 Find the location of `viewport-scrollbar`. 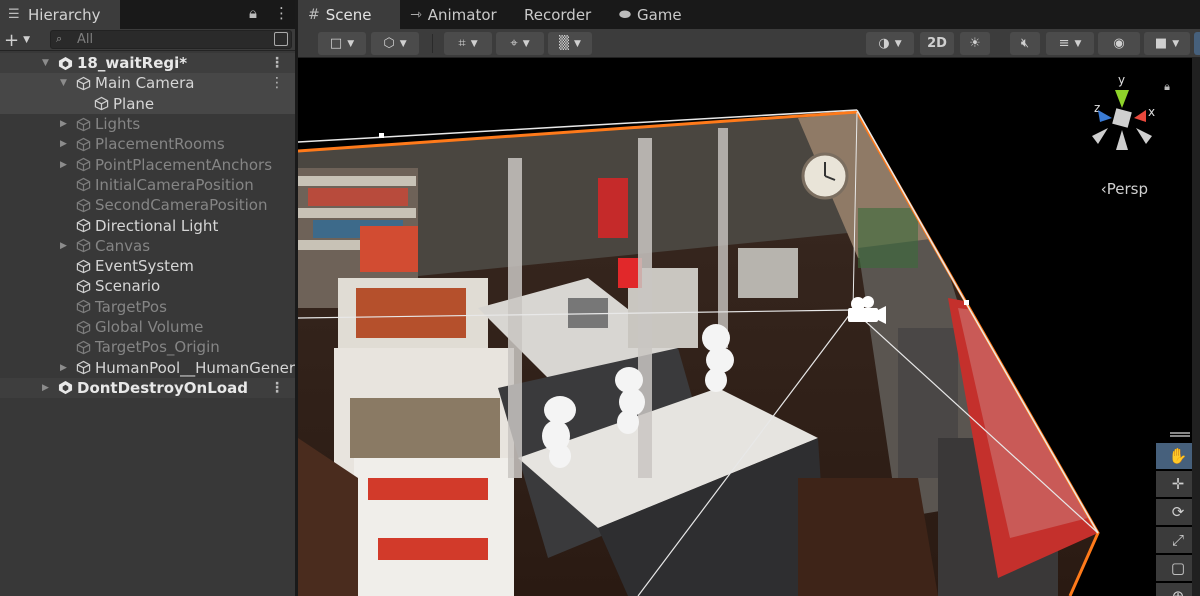

viewport-scrollbar is located at coordinates (1196, 327).